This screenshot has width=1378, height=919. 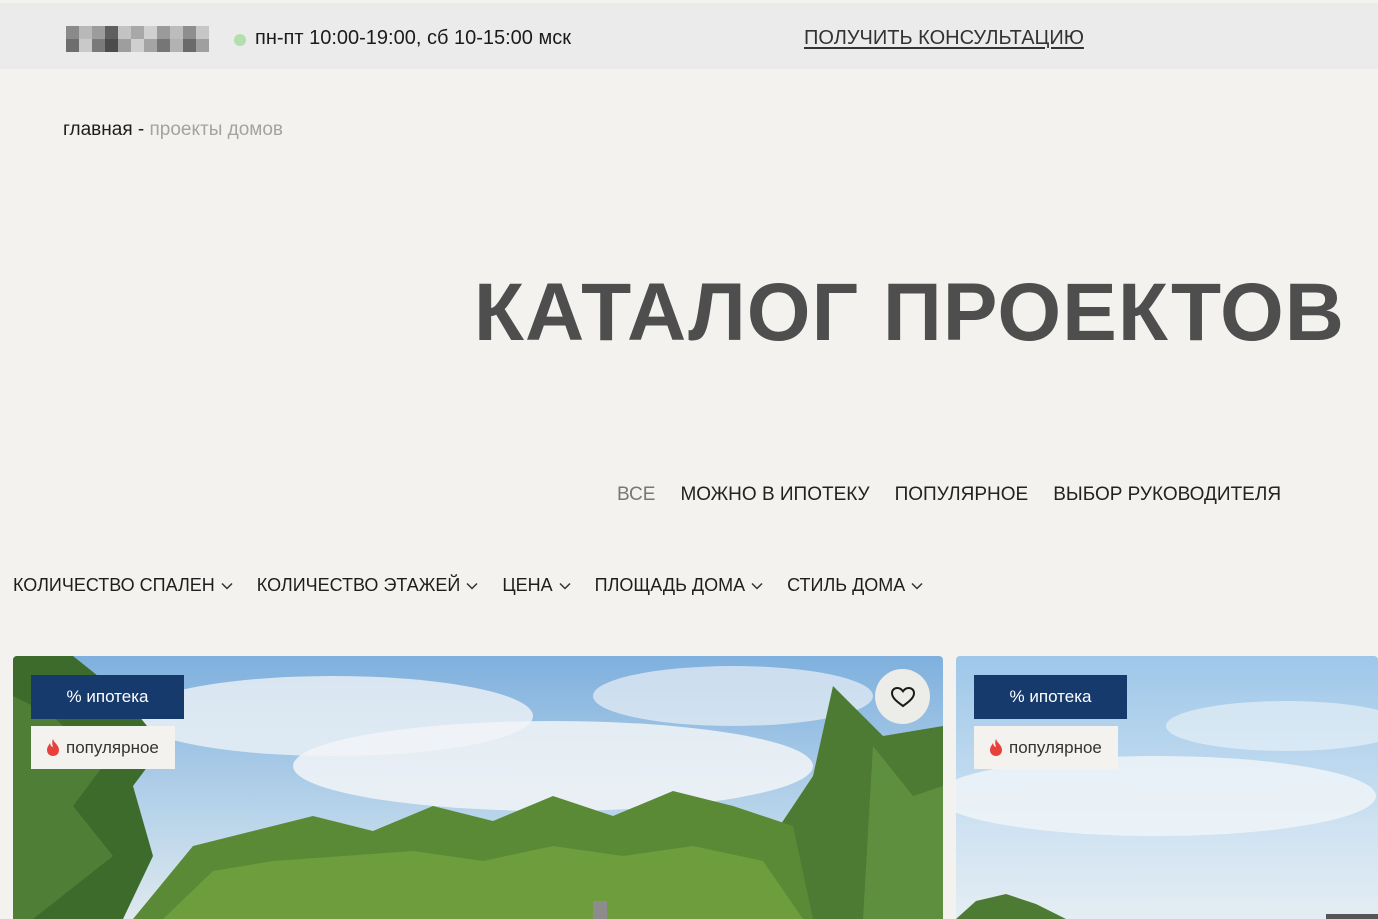 What do you see at coordinates (216, 129) in the screenshot?
I see `breadcrumb-current: проекты домов` at bounding box center [216, 129].